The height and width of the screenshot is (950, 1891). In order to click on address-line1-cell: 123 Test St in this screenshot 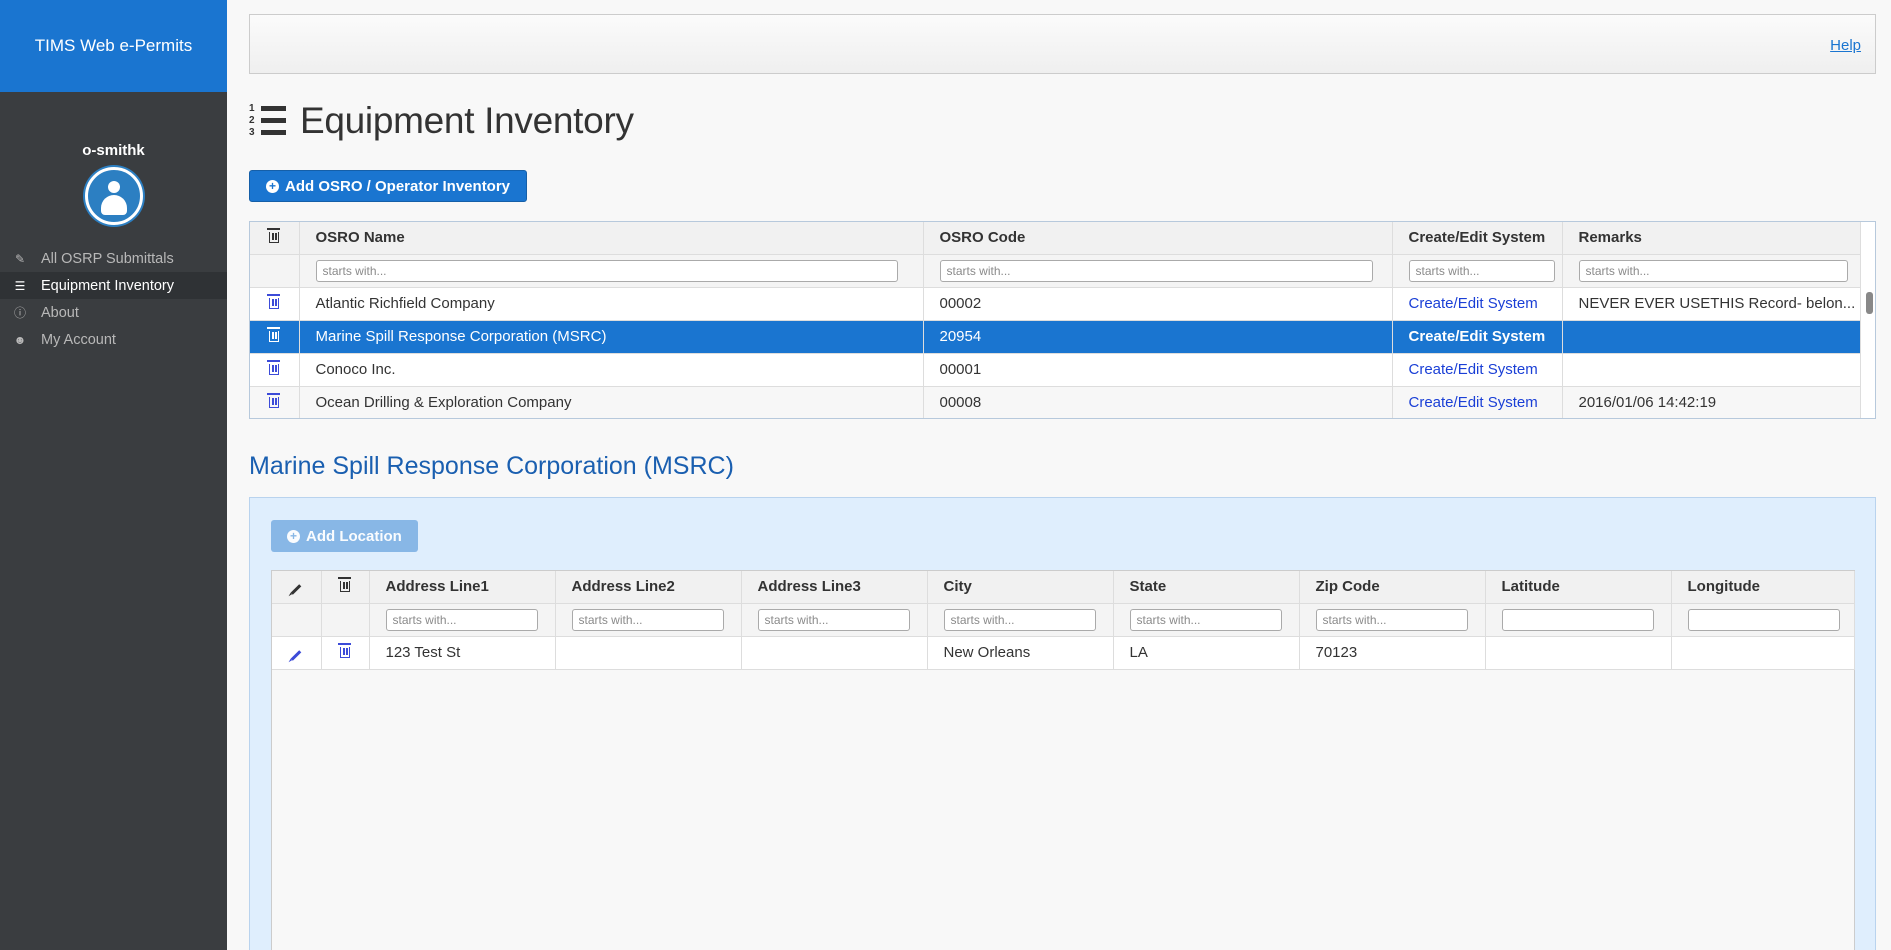, I will do `click(462, 653)`.